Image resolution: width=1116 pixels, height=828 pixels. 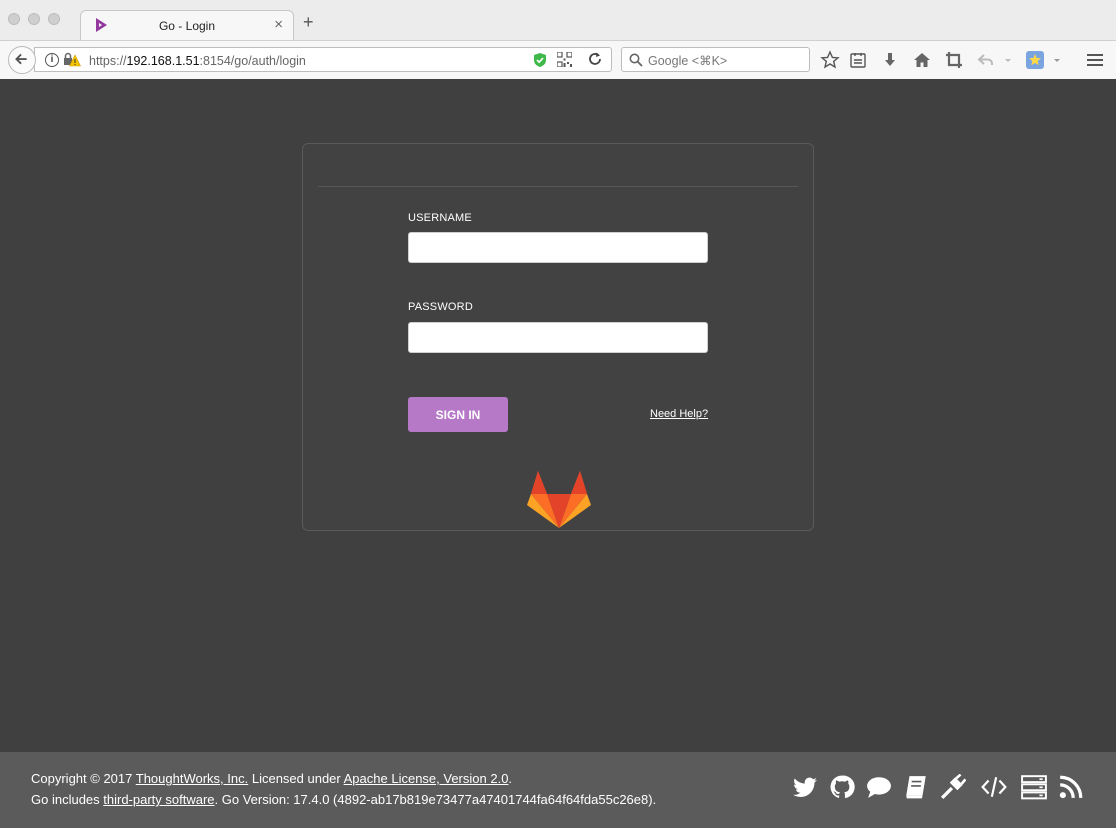 What do you see at coordinates (1057, 60) in the screenshot?
I see `extension-dropdown-chevron-icon` at bounding box center [1057, 60].